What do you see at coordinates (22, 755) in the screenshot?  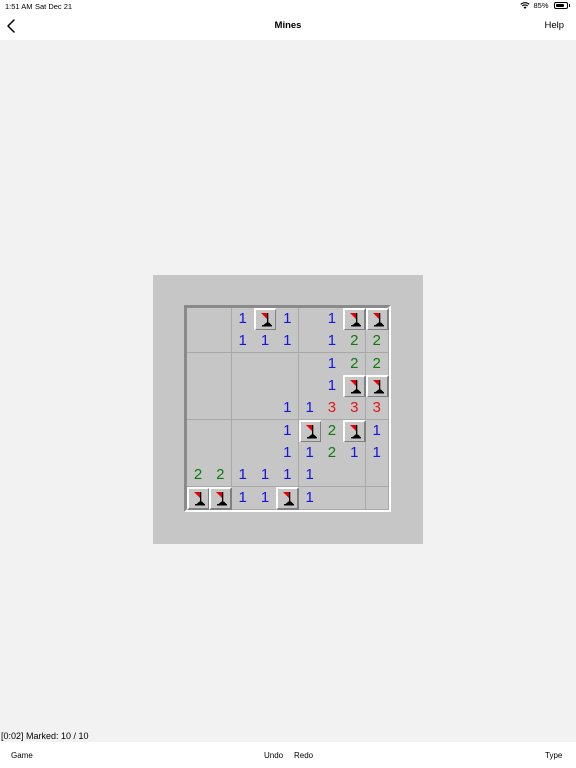 I see `game-button: Game` at bounding box center [22, 755].